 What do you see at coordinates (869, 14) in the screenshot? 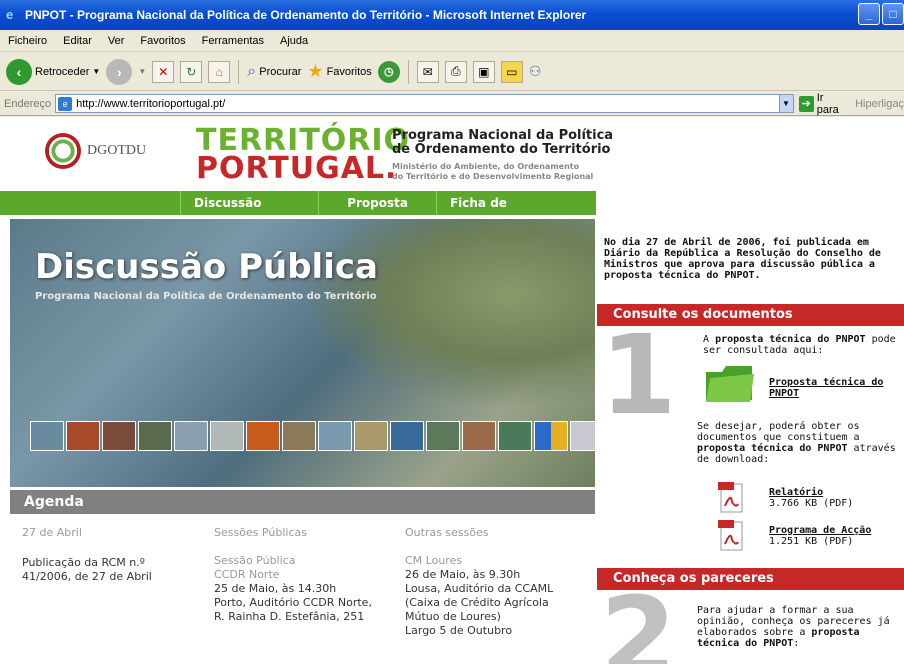
I see `minimize-button: _` at bounding box center [869, 14].